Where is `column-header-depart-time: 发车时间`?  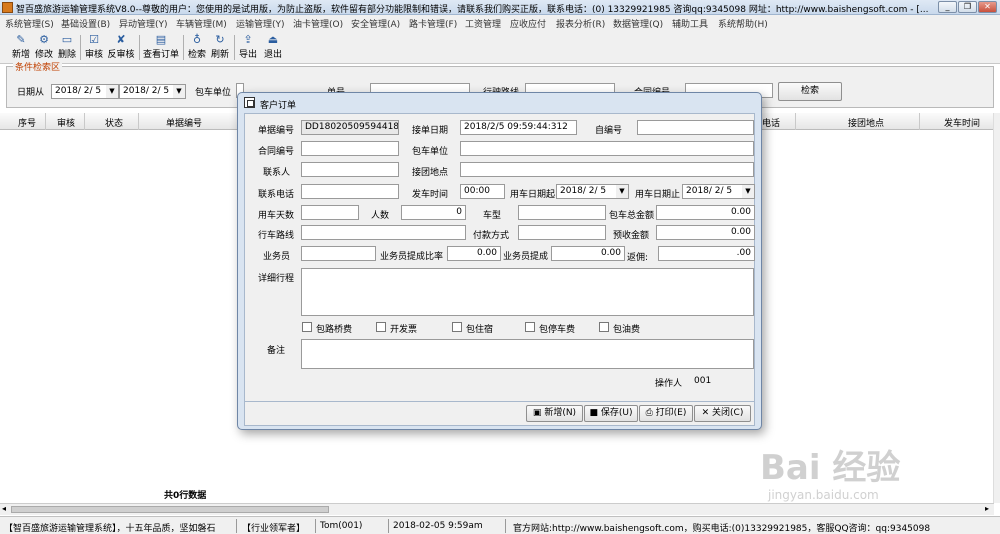 column-header-depart-time: 发车时间 is located at coordinates (962, 122).